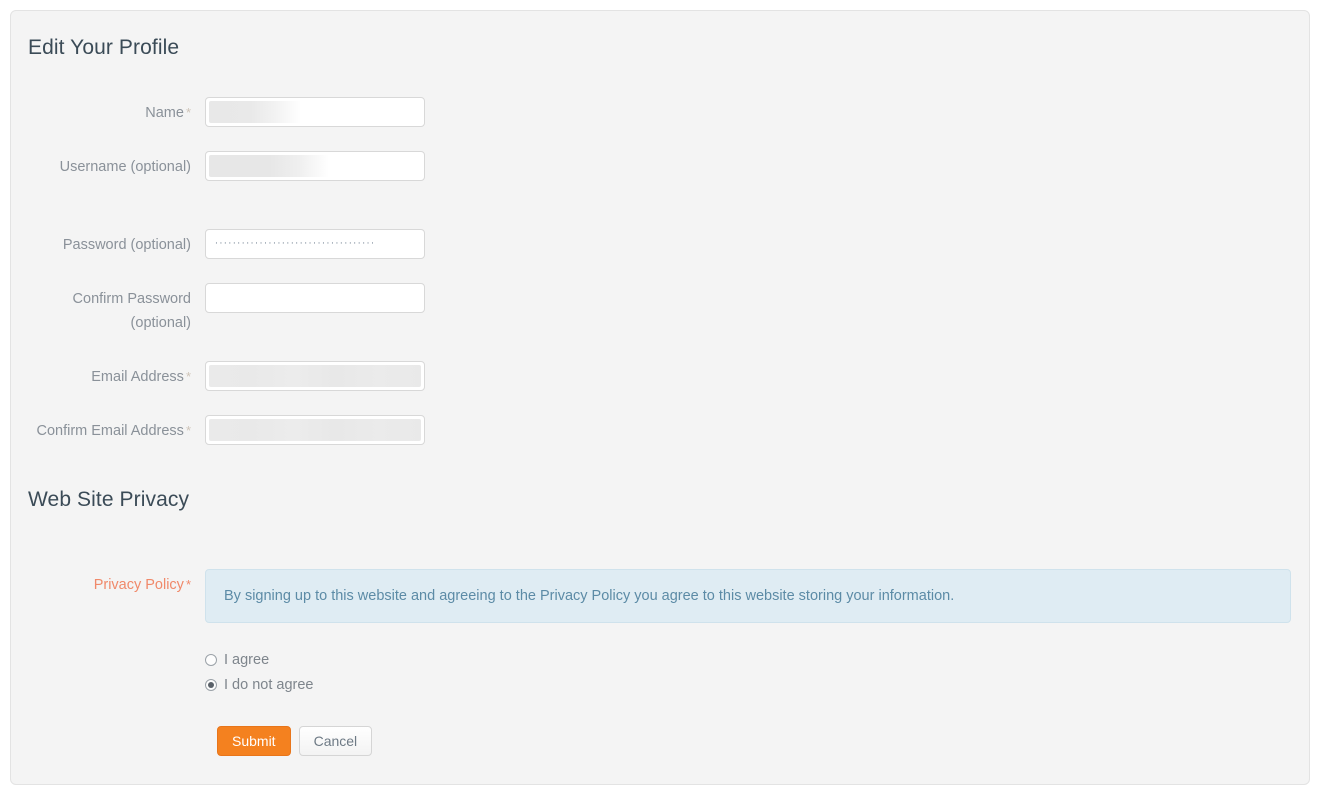  I want to click on confirm-email-input, so click(315, 430).